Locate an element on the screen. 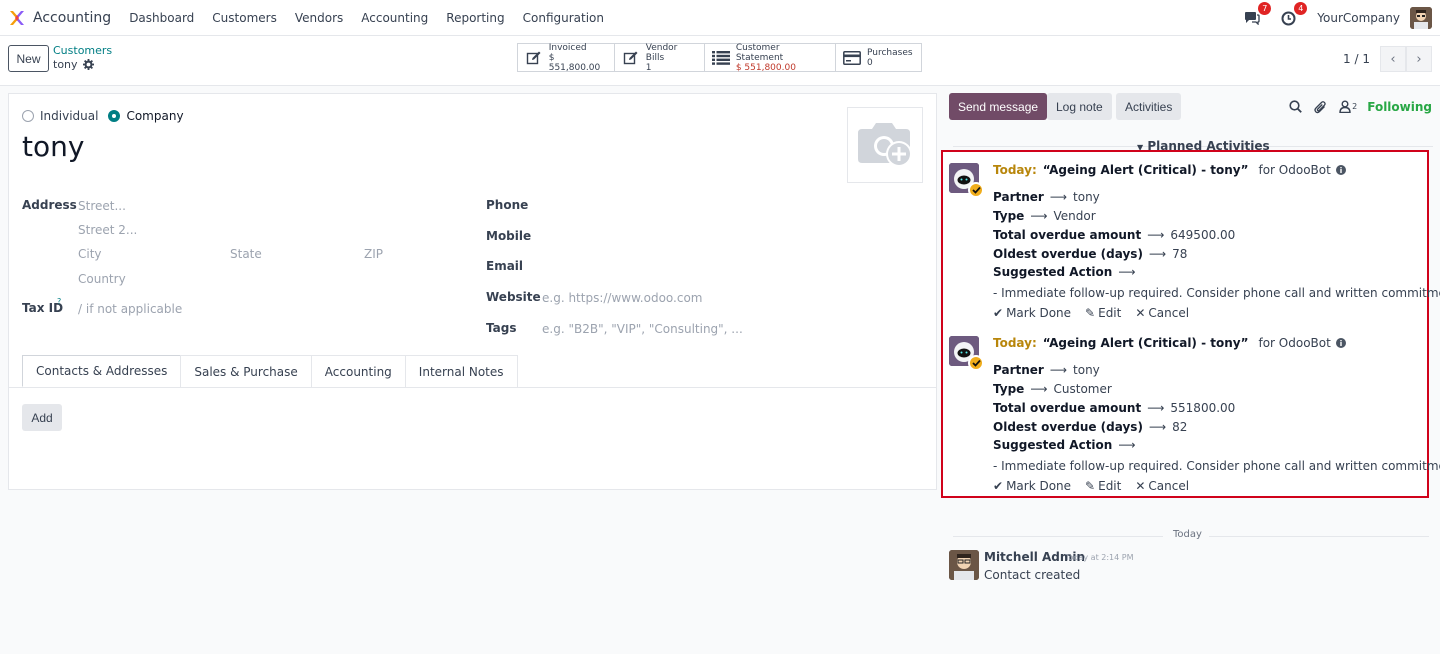 The image size is (1440, 654). taxid-help-icon: ? is located at coordinates (59, 301).